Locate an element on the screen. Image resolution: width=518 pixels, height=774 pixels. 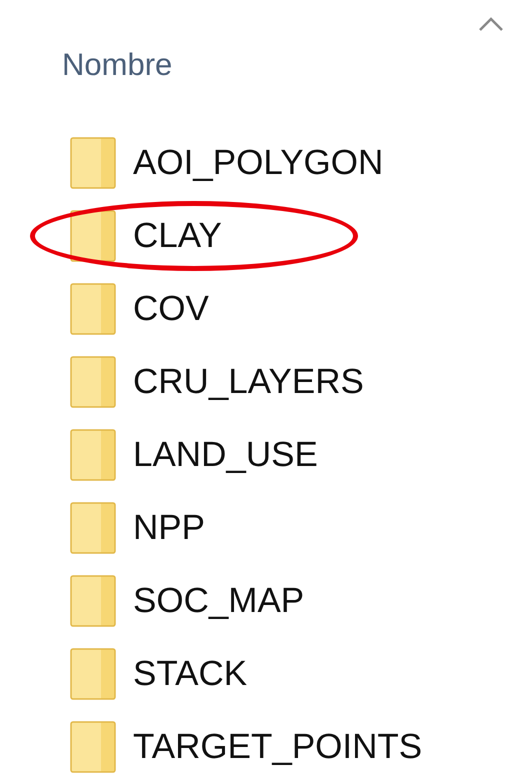
folder-name: CLAY is located at coordinates (177, 236).